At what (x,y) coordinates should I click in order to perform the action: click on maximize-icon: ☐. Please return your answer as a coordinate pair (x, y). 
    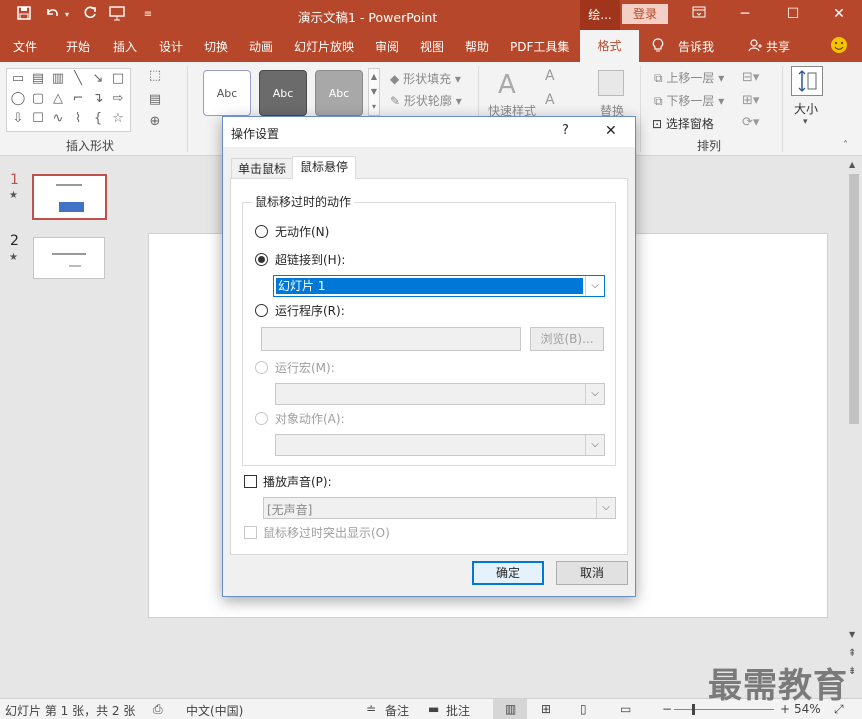
    Looking at the image, I should click on (793, 15).